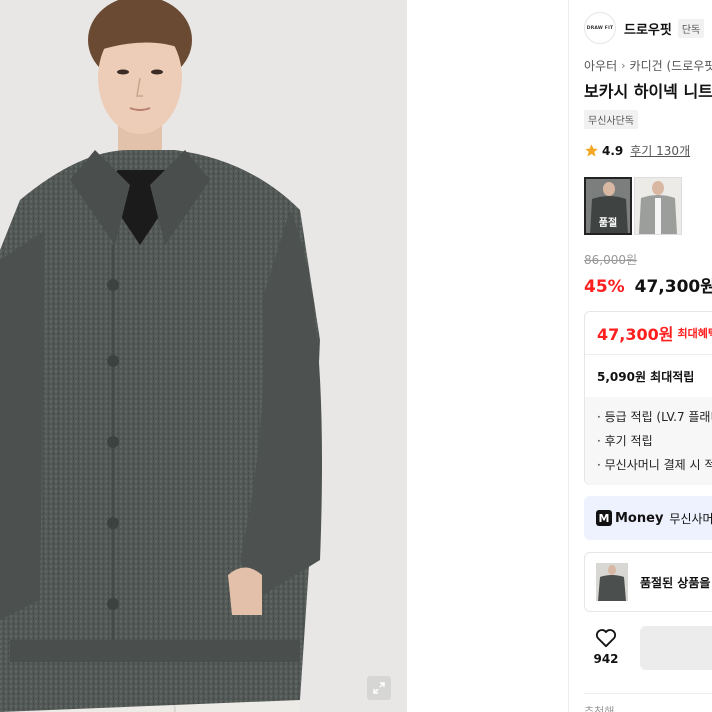  What do you see at coordinates (654, 465) in the screenshot?
I see `list-item: · 무신사머니 결제 시 적` at bounding box center [654, 465].